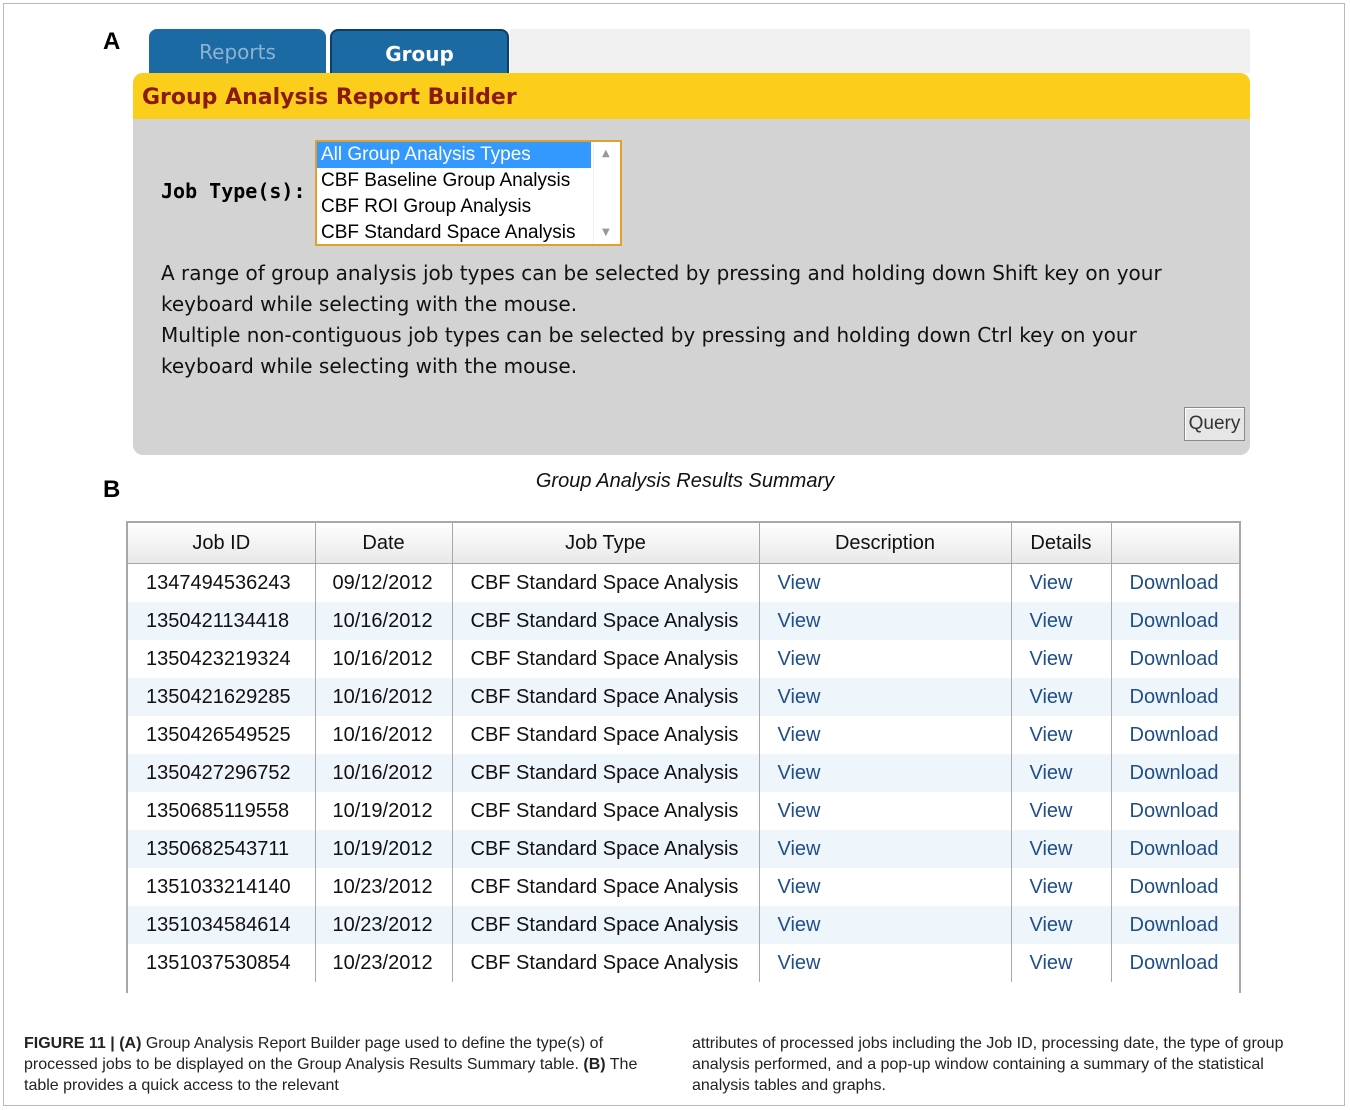  Describe the element at coordinates (606, 193) in the screenshot. I see `listbox-scrollbar: ▲ ▼` at that location.